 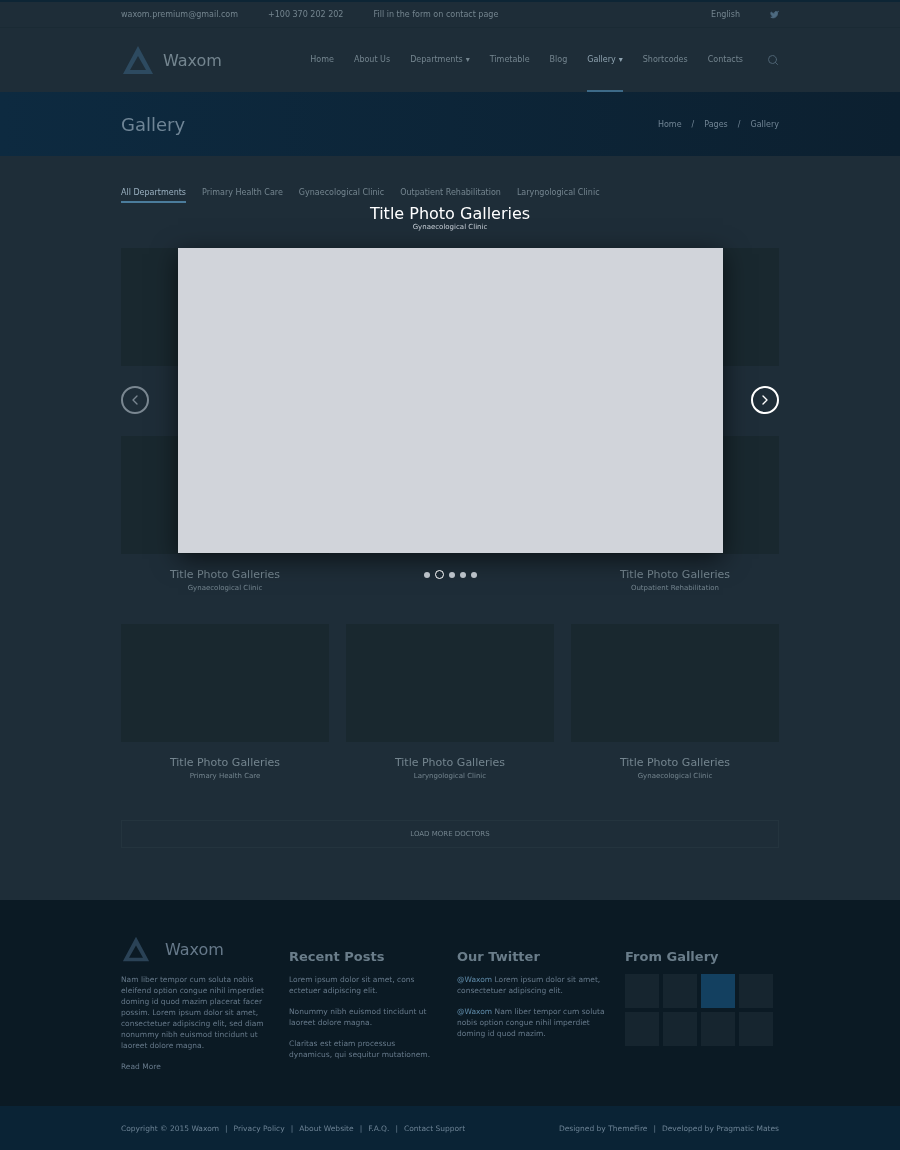 I want to click on filter-tab: Outpatient Rehabilitation, so click(x=450, y=194).